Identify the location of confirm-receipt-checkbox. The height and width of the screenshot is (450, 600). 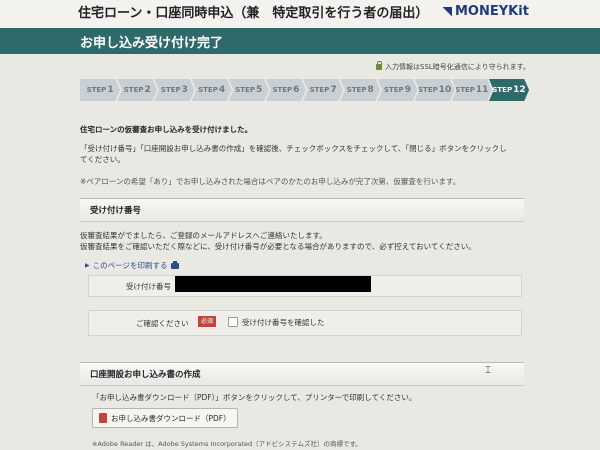
(233, 322).